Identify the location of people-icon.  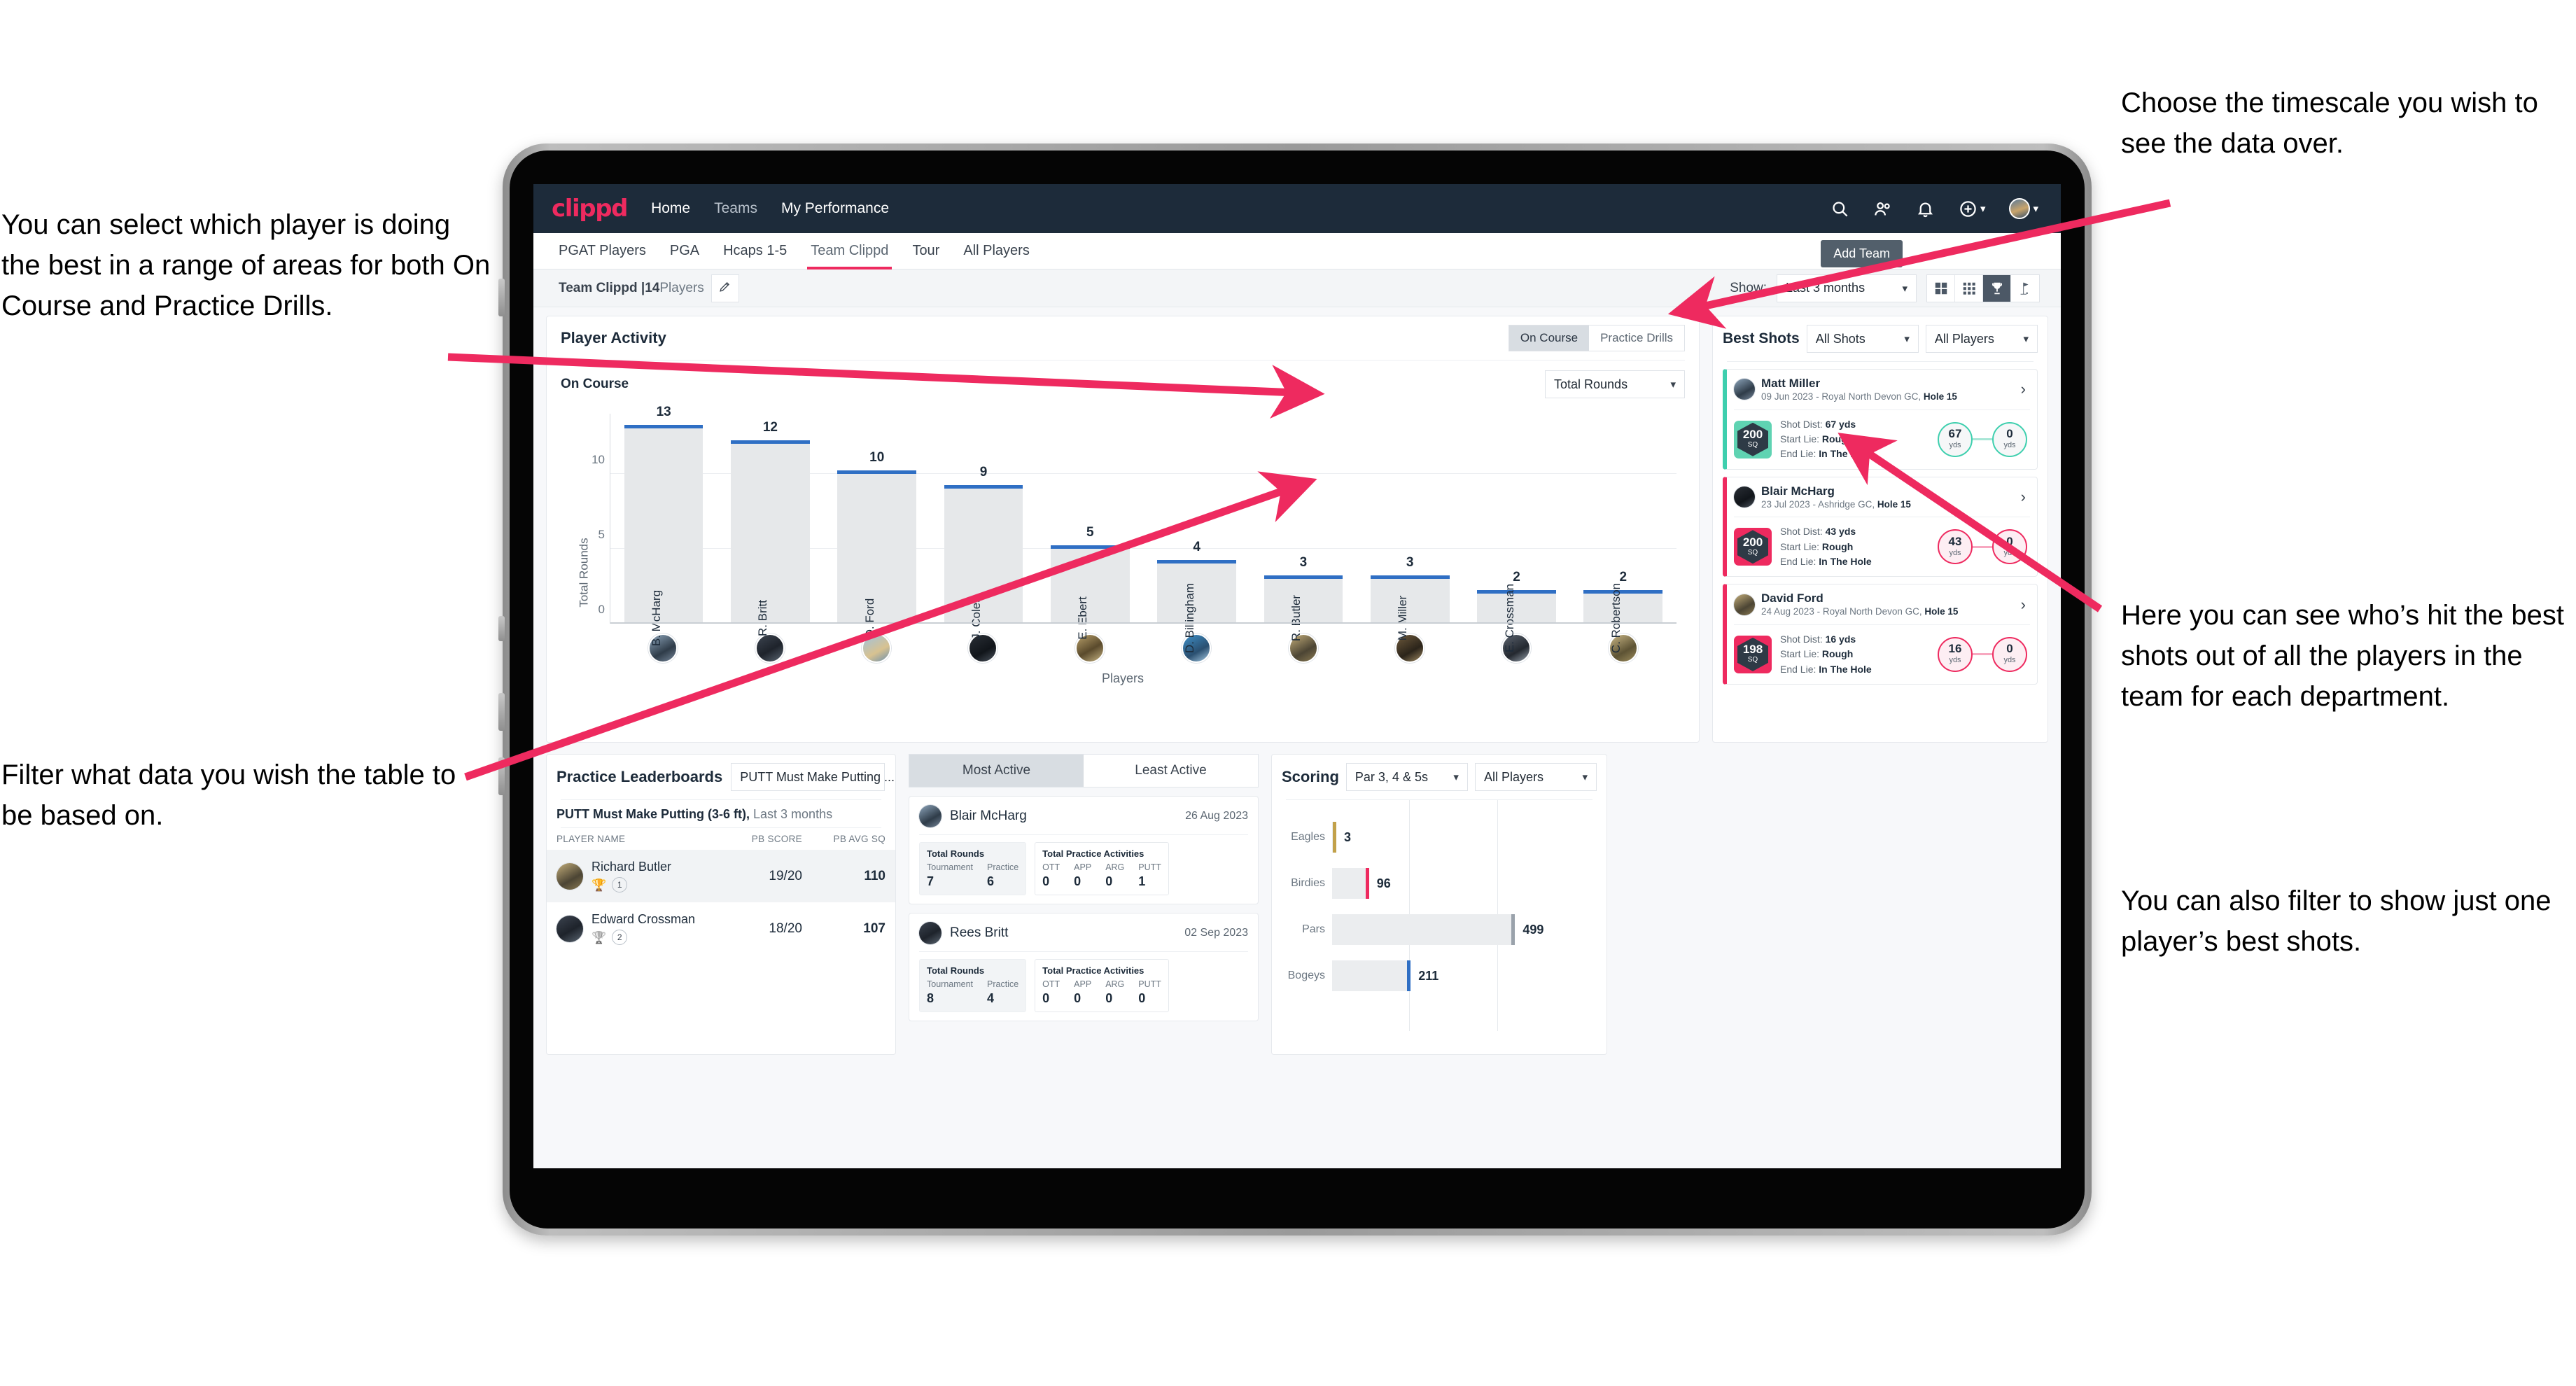
(1882, 209).